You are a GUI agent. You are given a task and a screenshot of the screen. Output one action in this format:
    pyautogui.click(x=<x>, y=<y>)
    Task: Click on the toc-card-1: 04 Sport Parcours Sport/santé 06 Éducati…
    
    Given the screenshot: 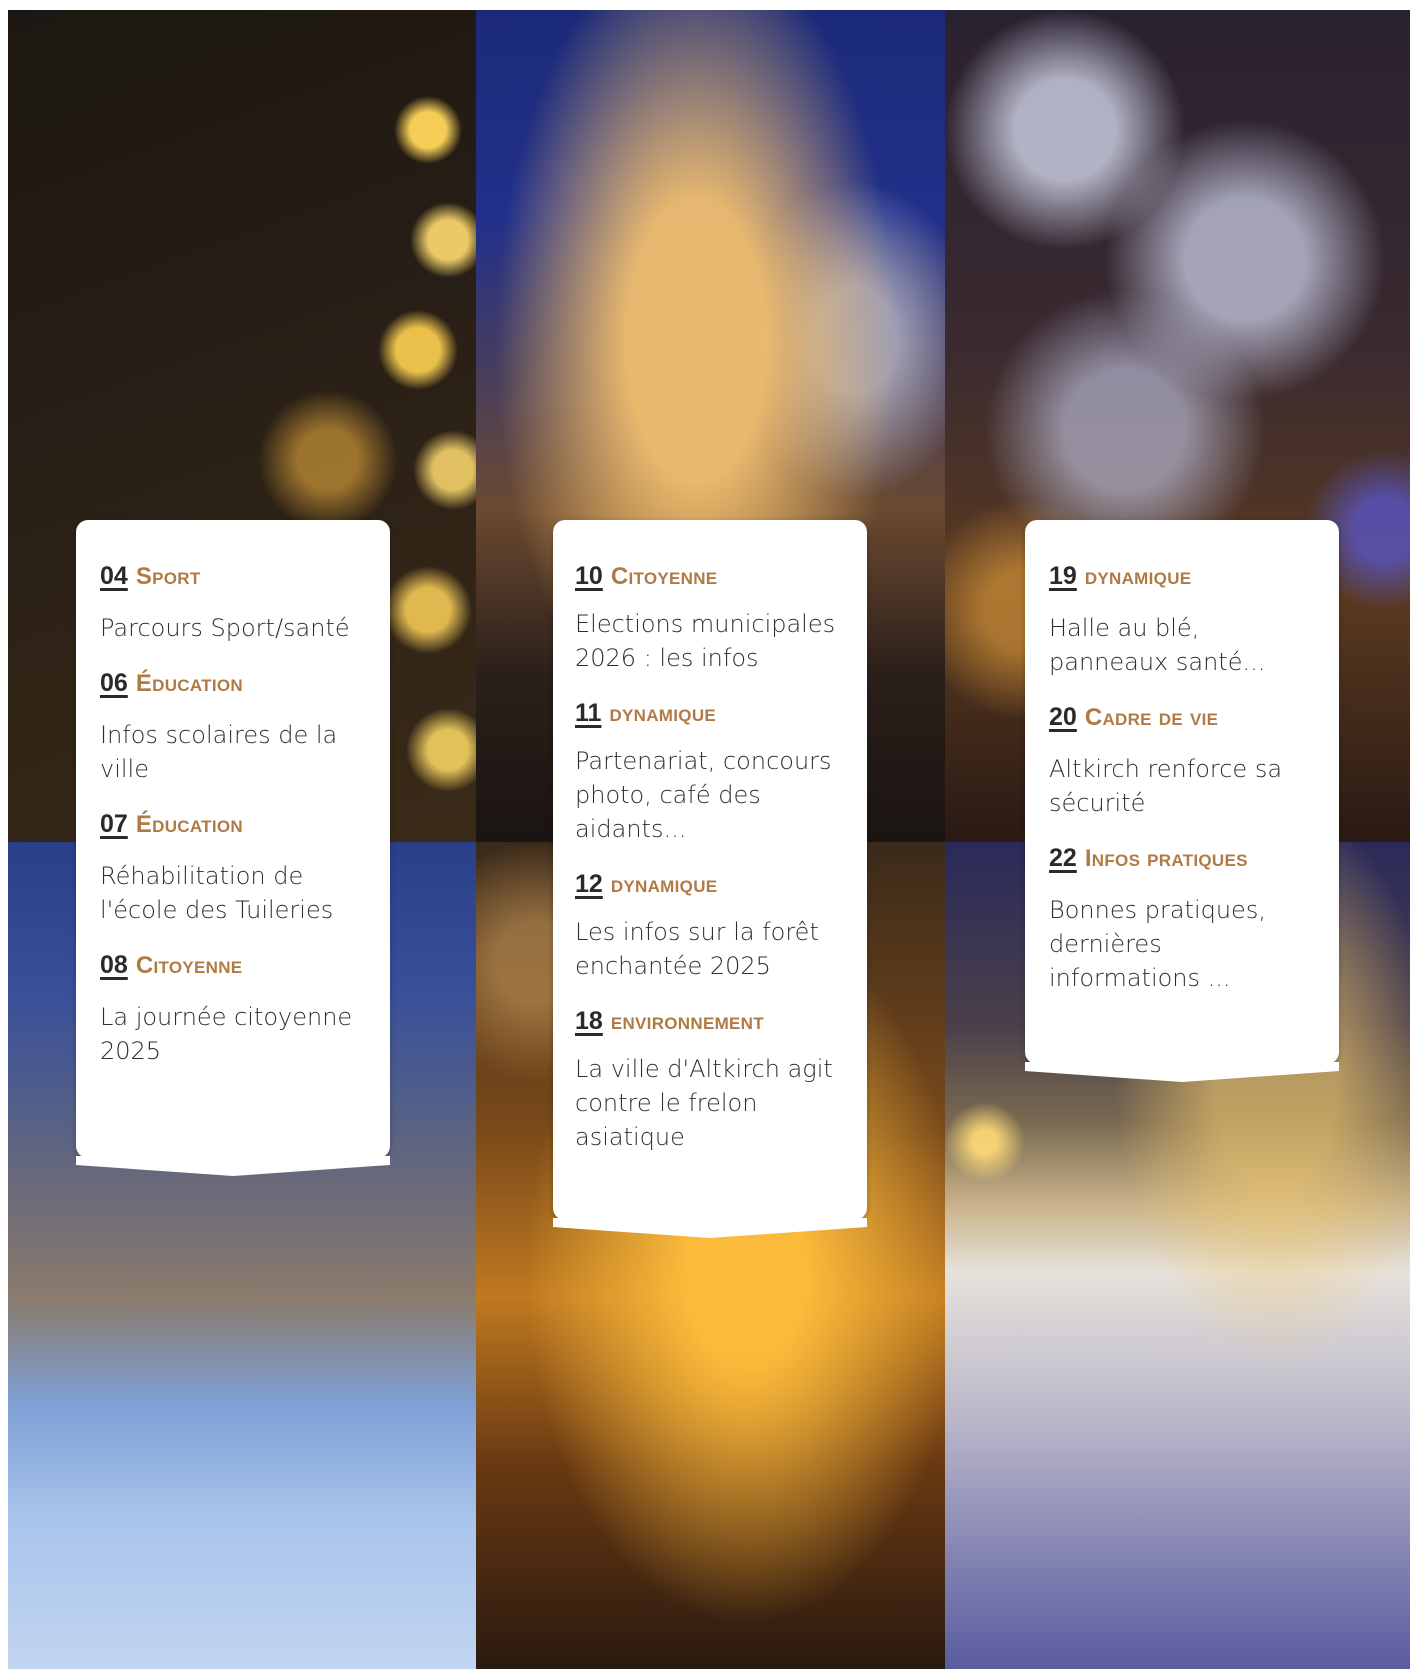 What is the action you would take?
    pyautogui.click(x=233, y=839)
    